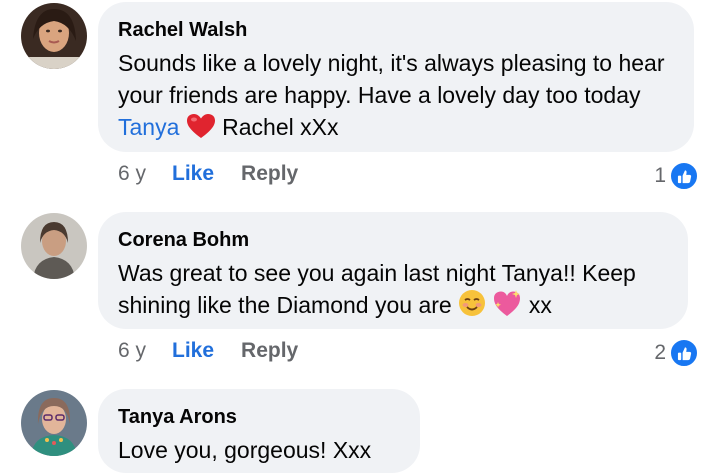  I want to click on comment-bubble: Tanya Arons Love you, gorgeous! Xxx, so click(259, 431).